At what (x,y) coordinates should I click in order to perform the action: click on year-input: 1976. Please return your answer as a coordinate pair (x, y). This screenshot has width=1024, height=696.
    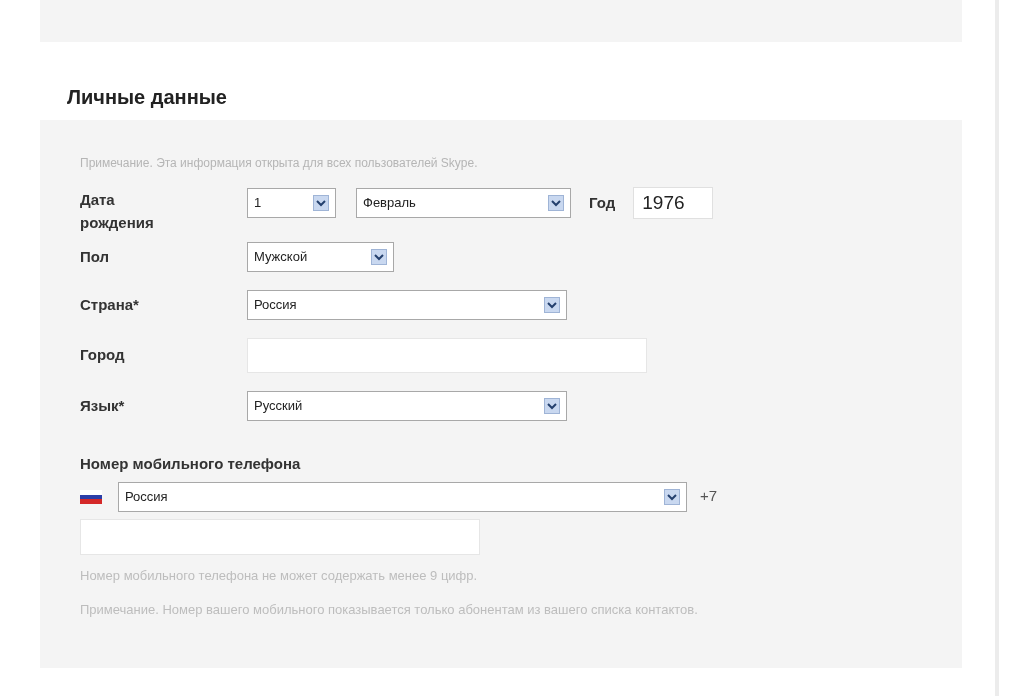
    Looking at the image, I should click on (673, 203).